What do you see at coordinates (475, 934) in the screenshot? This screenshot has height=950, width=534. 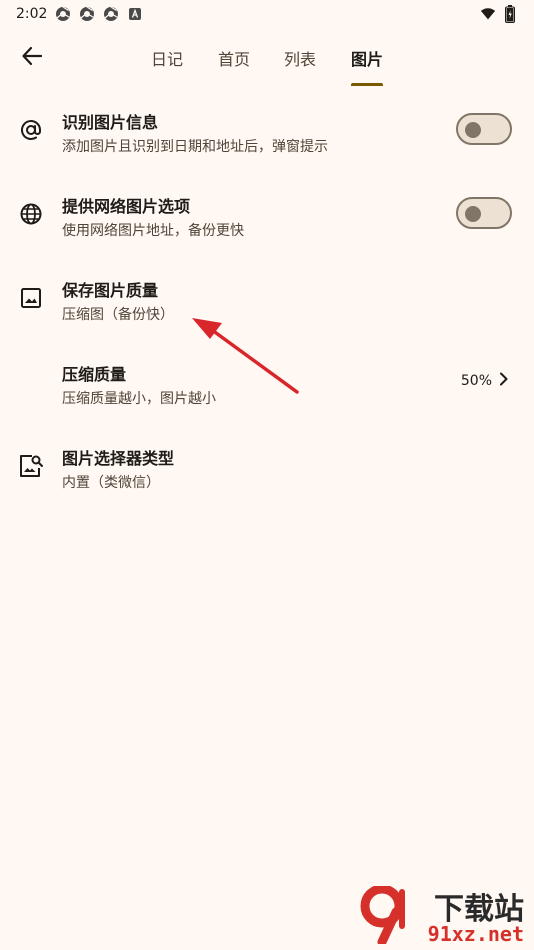 I see `watermark-bottom-text: 91xz.net` at bounding box center [475, 934].